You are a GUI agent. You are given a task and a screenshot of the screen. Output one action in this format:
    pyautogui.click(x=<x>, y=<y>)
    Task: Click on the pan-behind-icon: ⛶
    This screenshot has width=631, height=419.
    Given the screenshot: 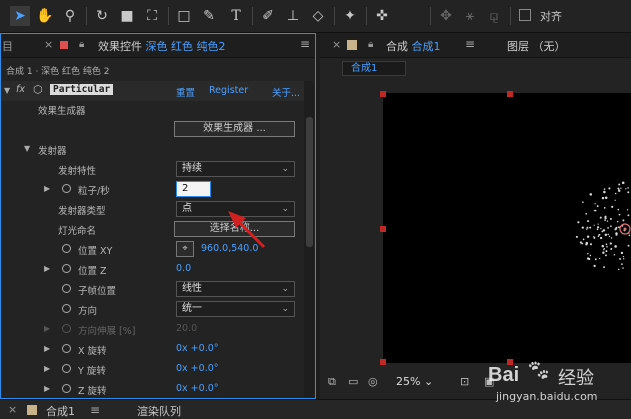 What is the action you would take?
    pyautogui.click(x=152, y=16)
    